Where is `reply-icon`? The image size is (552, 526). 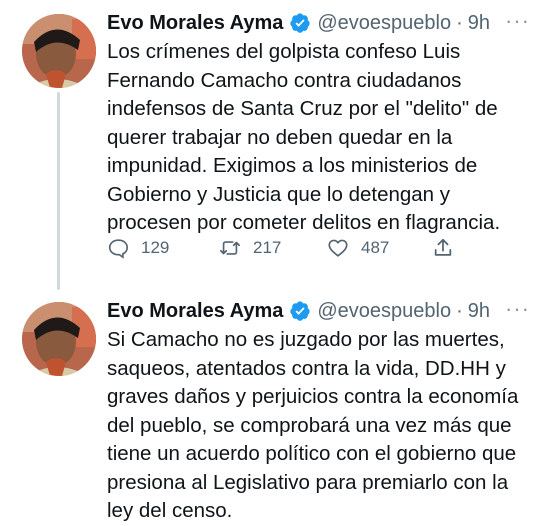
reply-icon is located at coordinates (118, 249).